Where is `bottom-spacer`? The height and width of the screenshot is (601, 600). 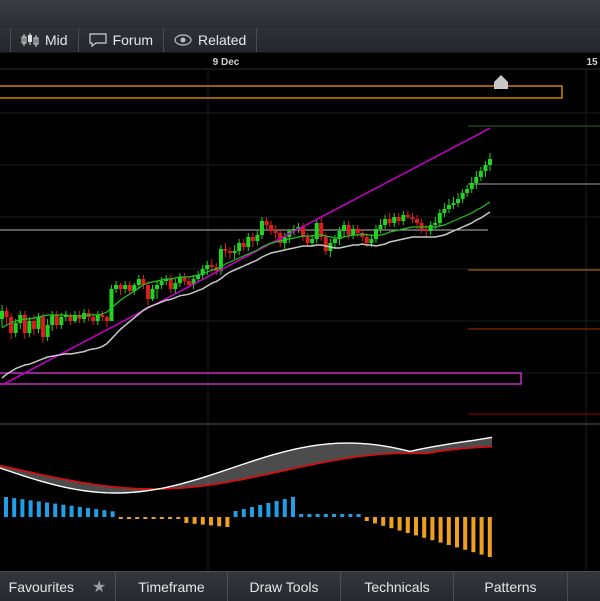
bottom-spacer is located at coordinates (584, 586).